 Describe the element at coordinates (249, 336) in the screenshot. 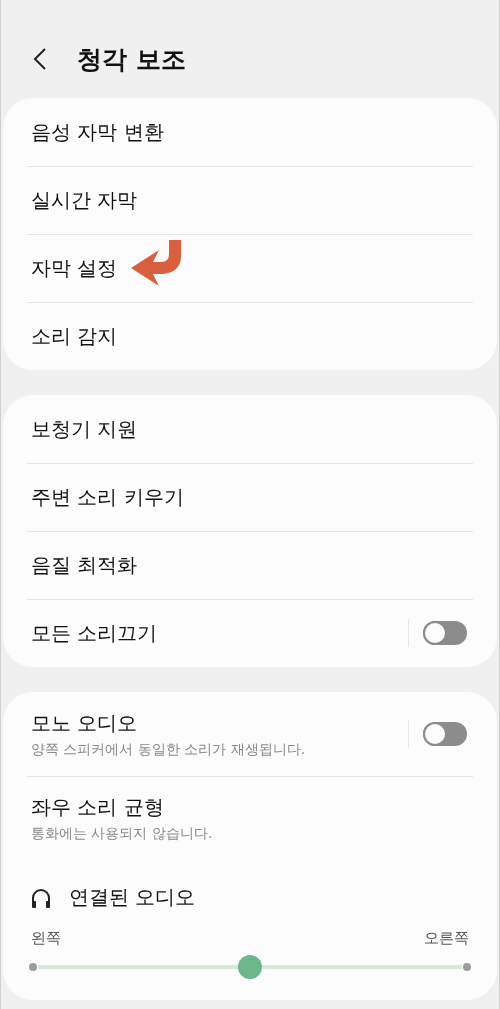

I see `setting-label: 소리 감지` at that location.